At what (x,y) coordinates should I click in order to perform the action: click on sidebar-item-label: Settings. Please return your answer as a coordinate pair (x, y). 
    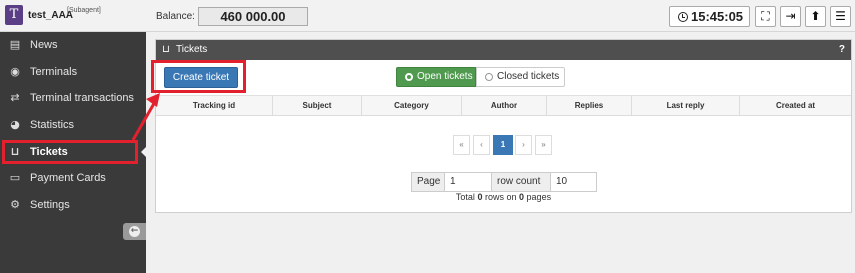
    Looking at the image, I should click on (50, 205).